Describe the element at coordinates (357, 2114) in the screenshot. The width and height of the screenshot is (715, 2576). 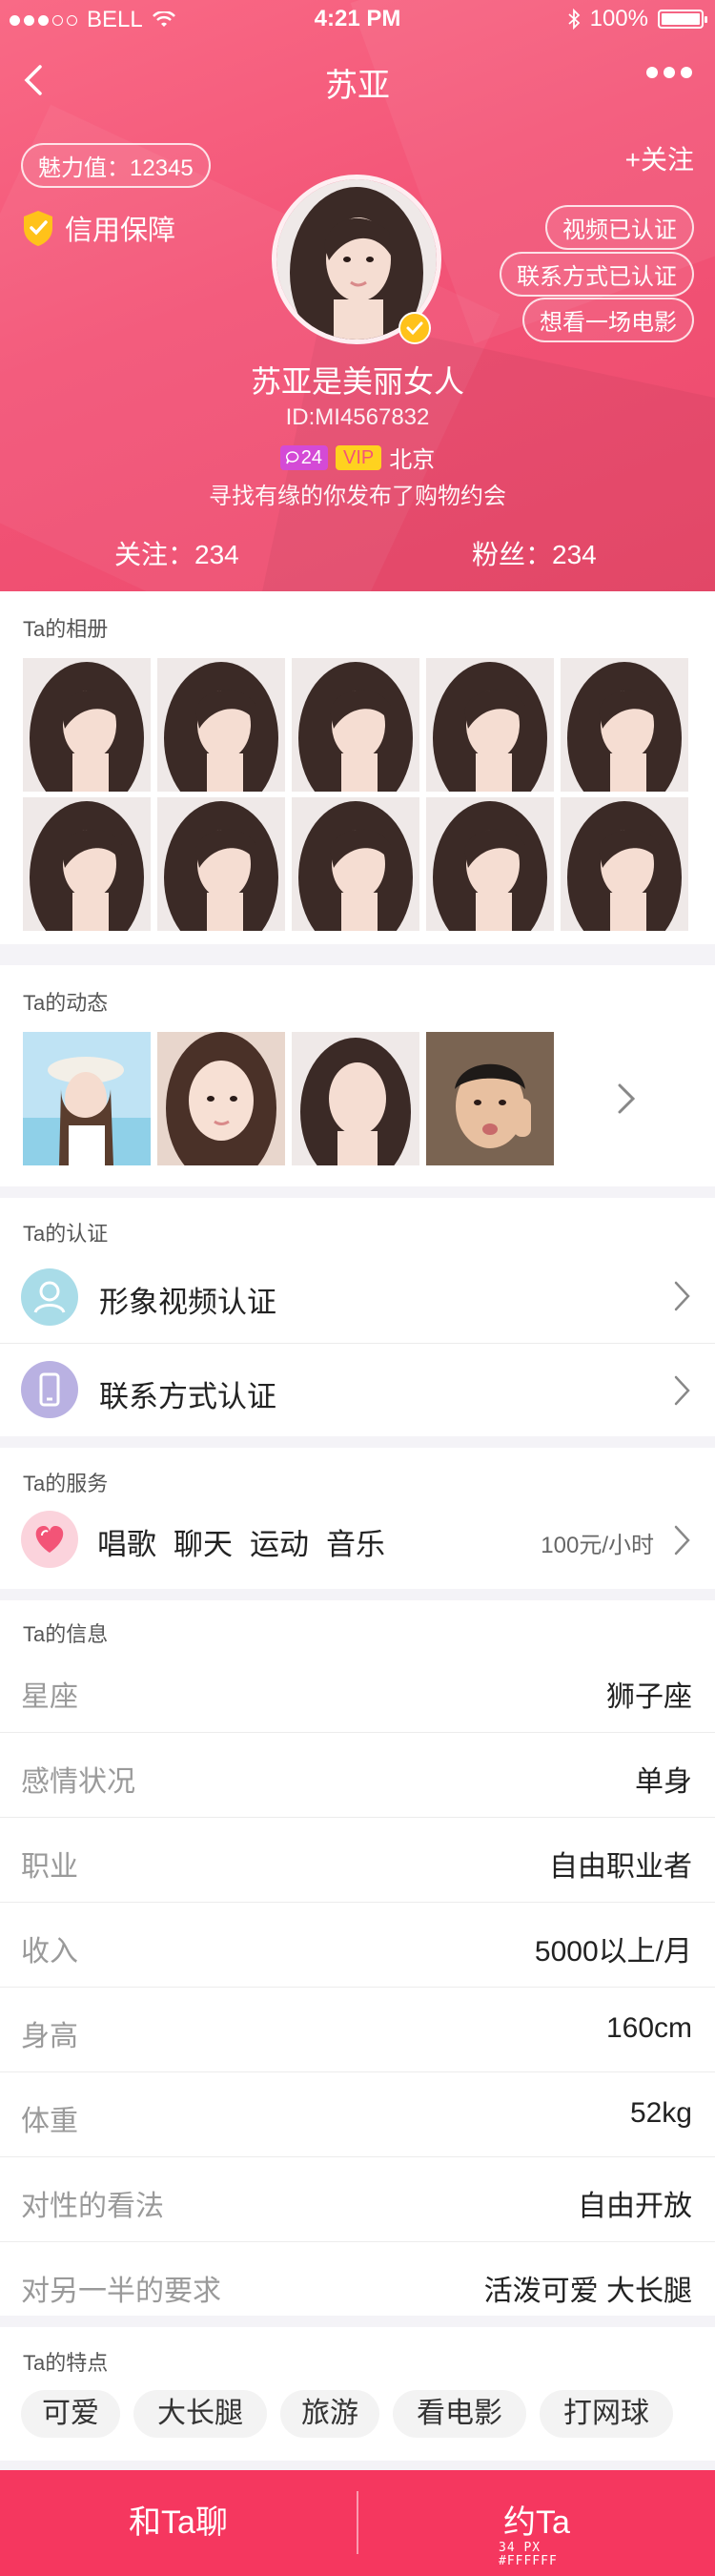
I see `info-row: 体重 52kg` at that location.